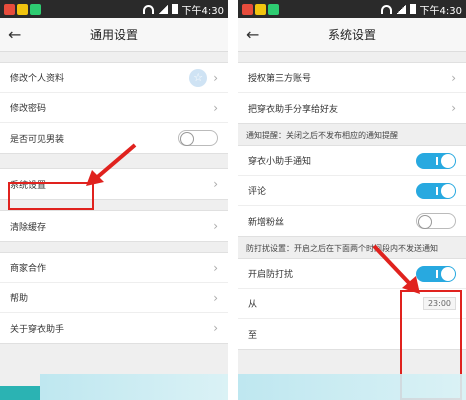 This screenshot has height=400, width=466. I want to click on item-label: 评论, so click(257, 192).